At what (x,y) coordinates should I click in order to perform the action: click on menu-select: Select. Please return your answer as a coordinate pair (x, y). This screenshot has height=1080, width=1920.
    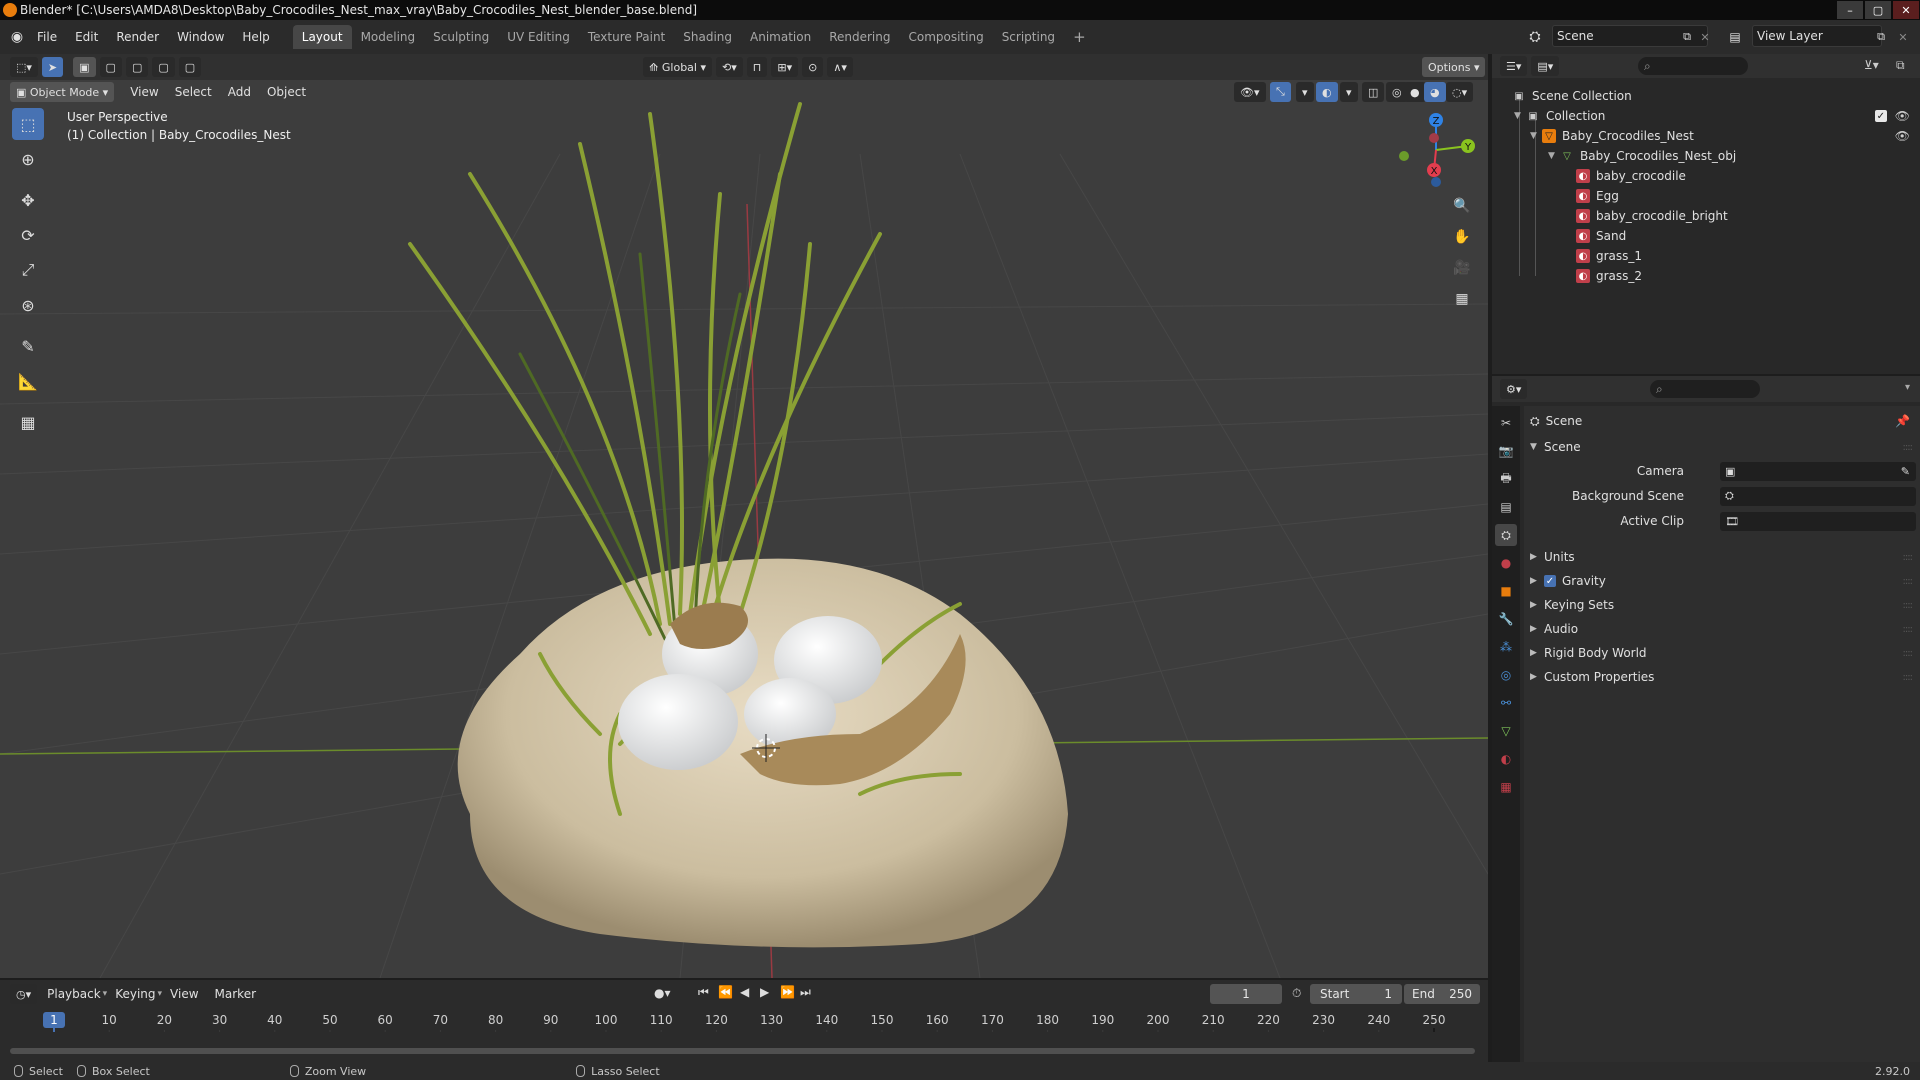
    Looking at the image, I should click on (193, 92).